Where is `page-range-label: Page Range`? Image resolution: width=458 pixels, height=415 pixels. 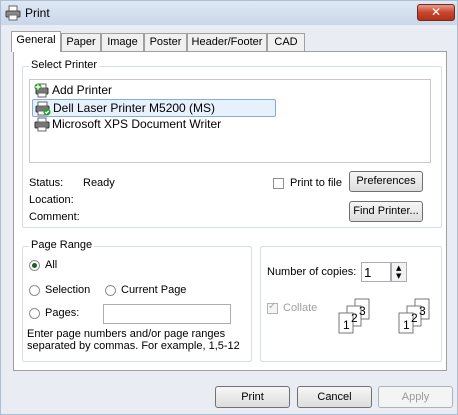
page-range-label: Page Range is located at coordinates (62, 245).